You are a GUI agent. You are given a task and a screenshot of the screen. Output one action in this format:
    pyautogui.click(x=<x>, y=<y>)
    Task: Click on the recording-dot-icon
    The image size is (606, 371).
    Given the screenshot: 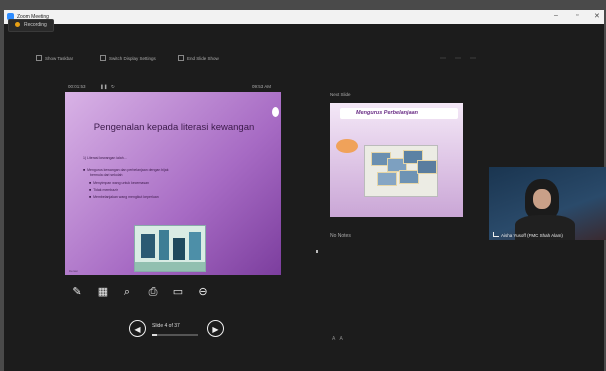 What is the action you would take?
    pyautogui.click(x=17, y=24)
    